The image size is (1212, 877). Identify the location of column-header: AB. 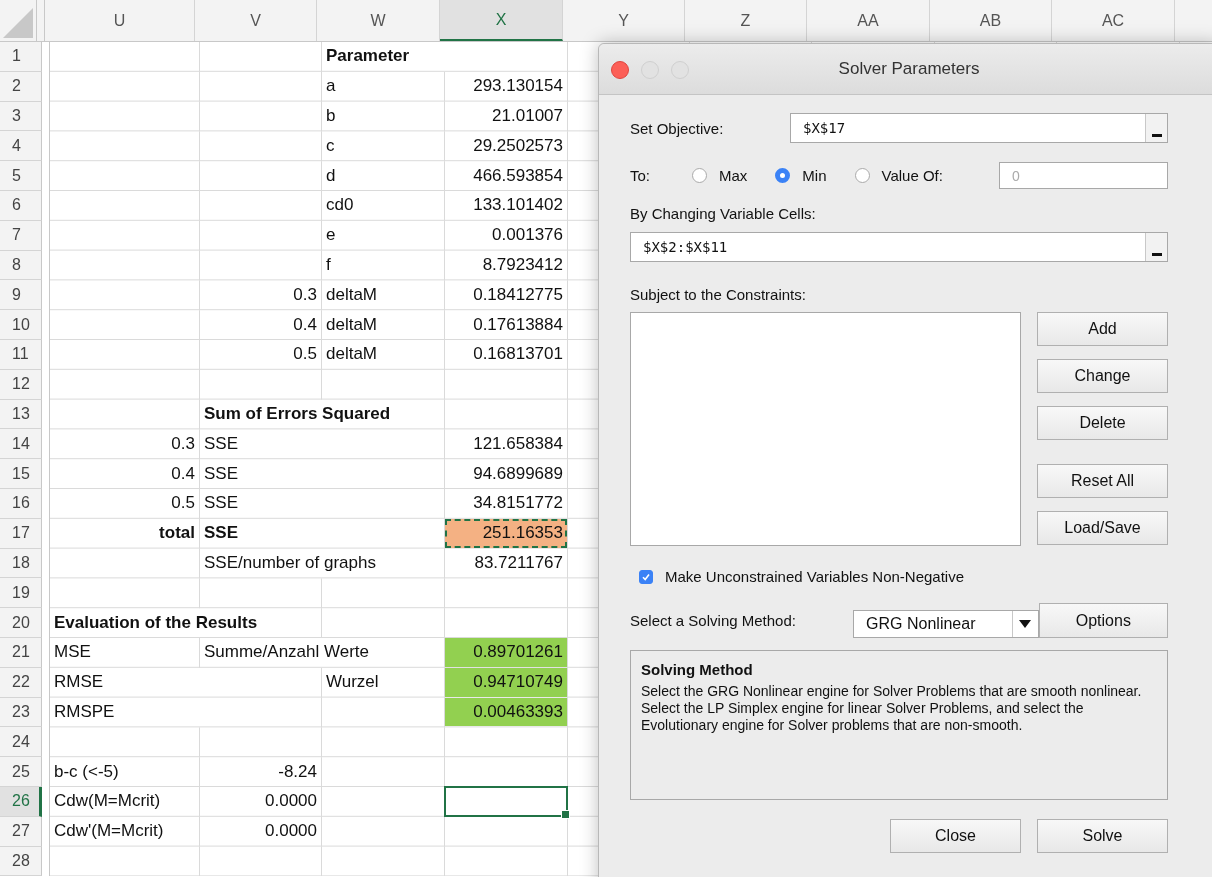
(991, 20).